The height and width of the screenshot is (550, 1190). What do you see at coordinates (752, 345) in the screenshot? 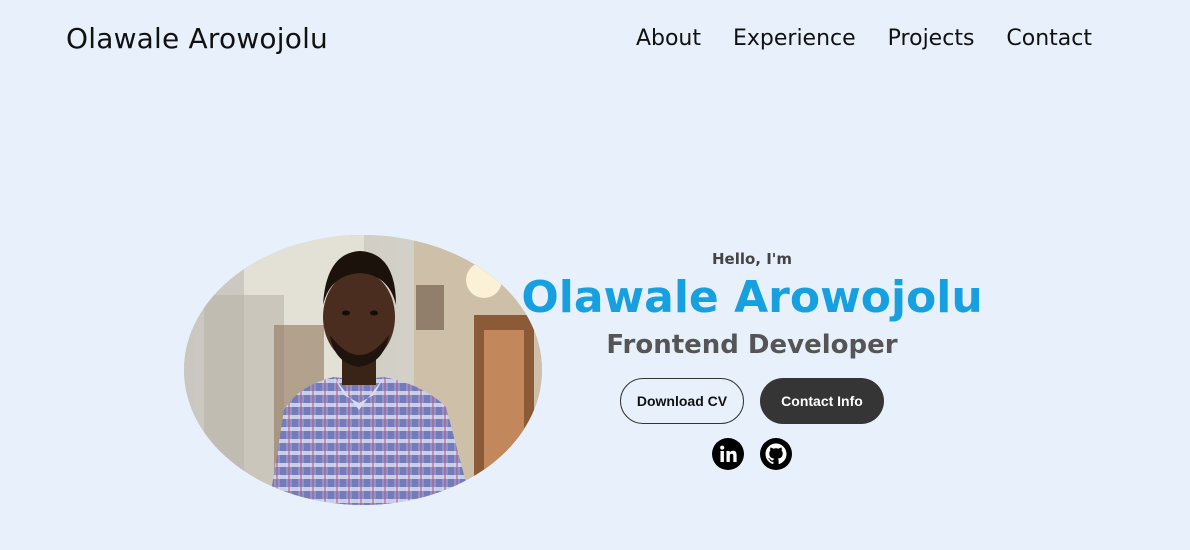
I see `hero-role: Frontend Developer` at bounding box center [752, 345].